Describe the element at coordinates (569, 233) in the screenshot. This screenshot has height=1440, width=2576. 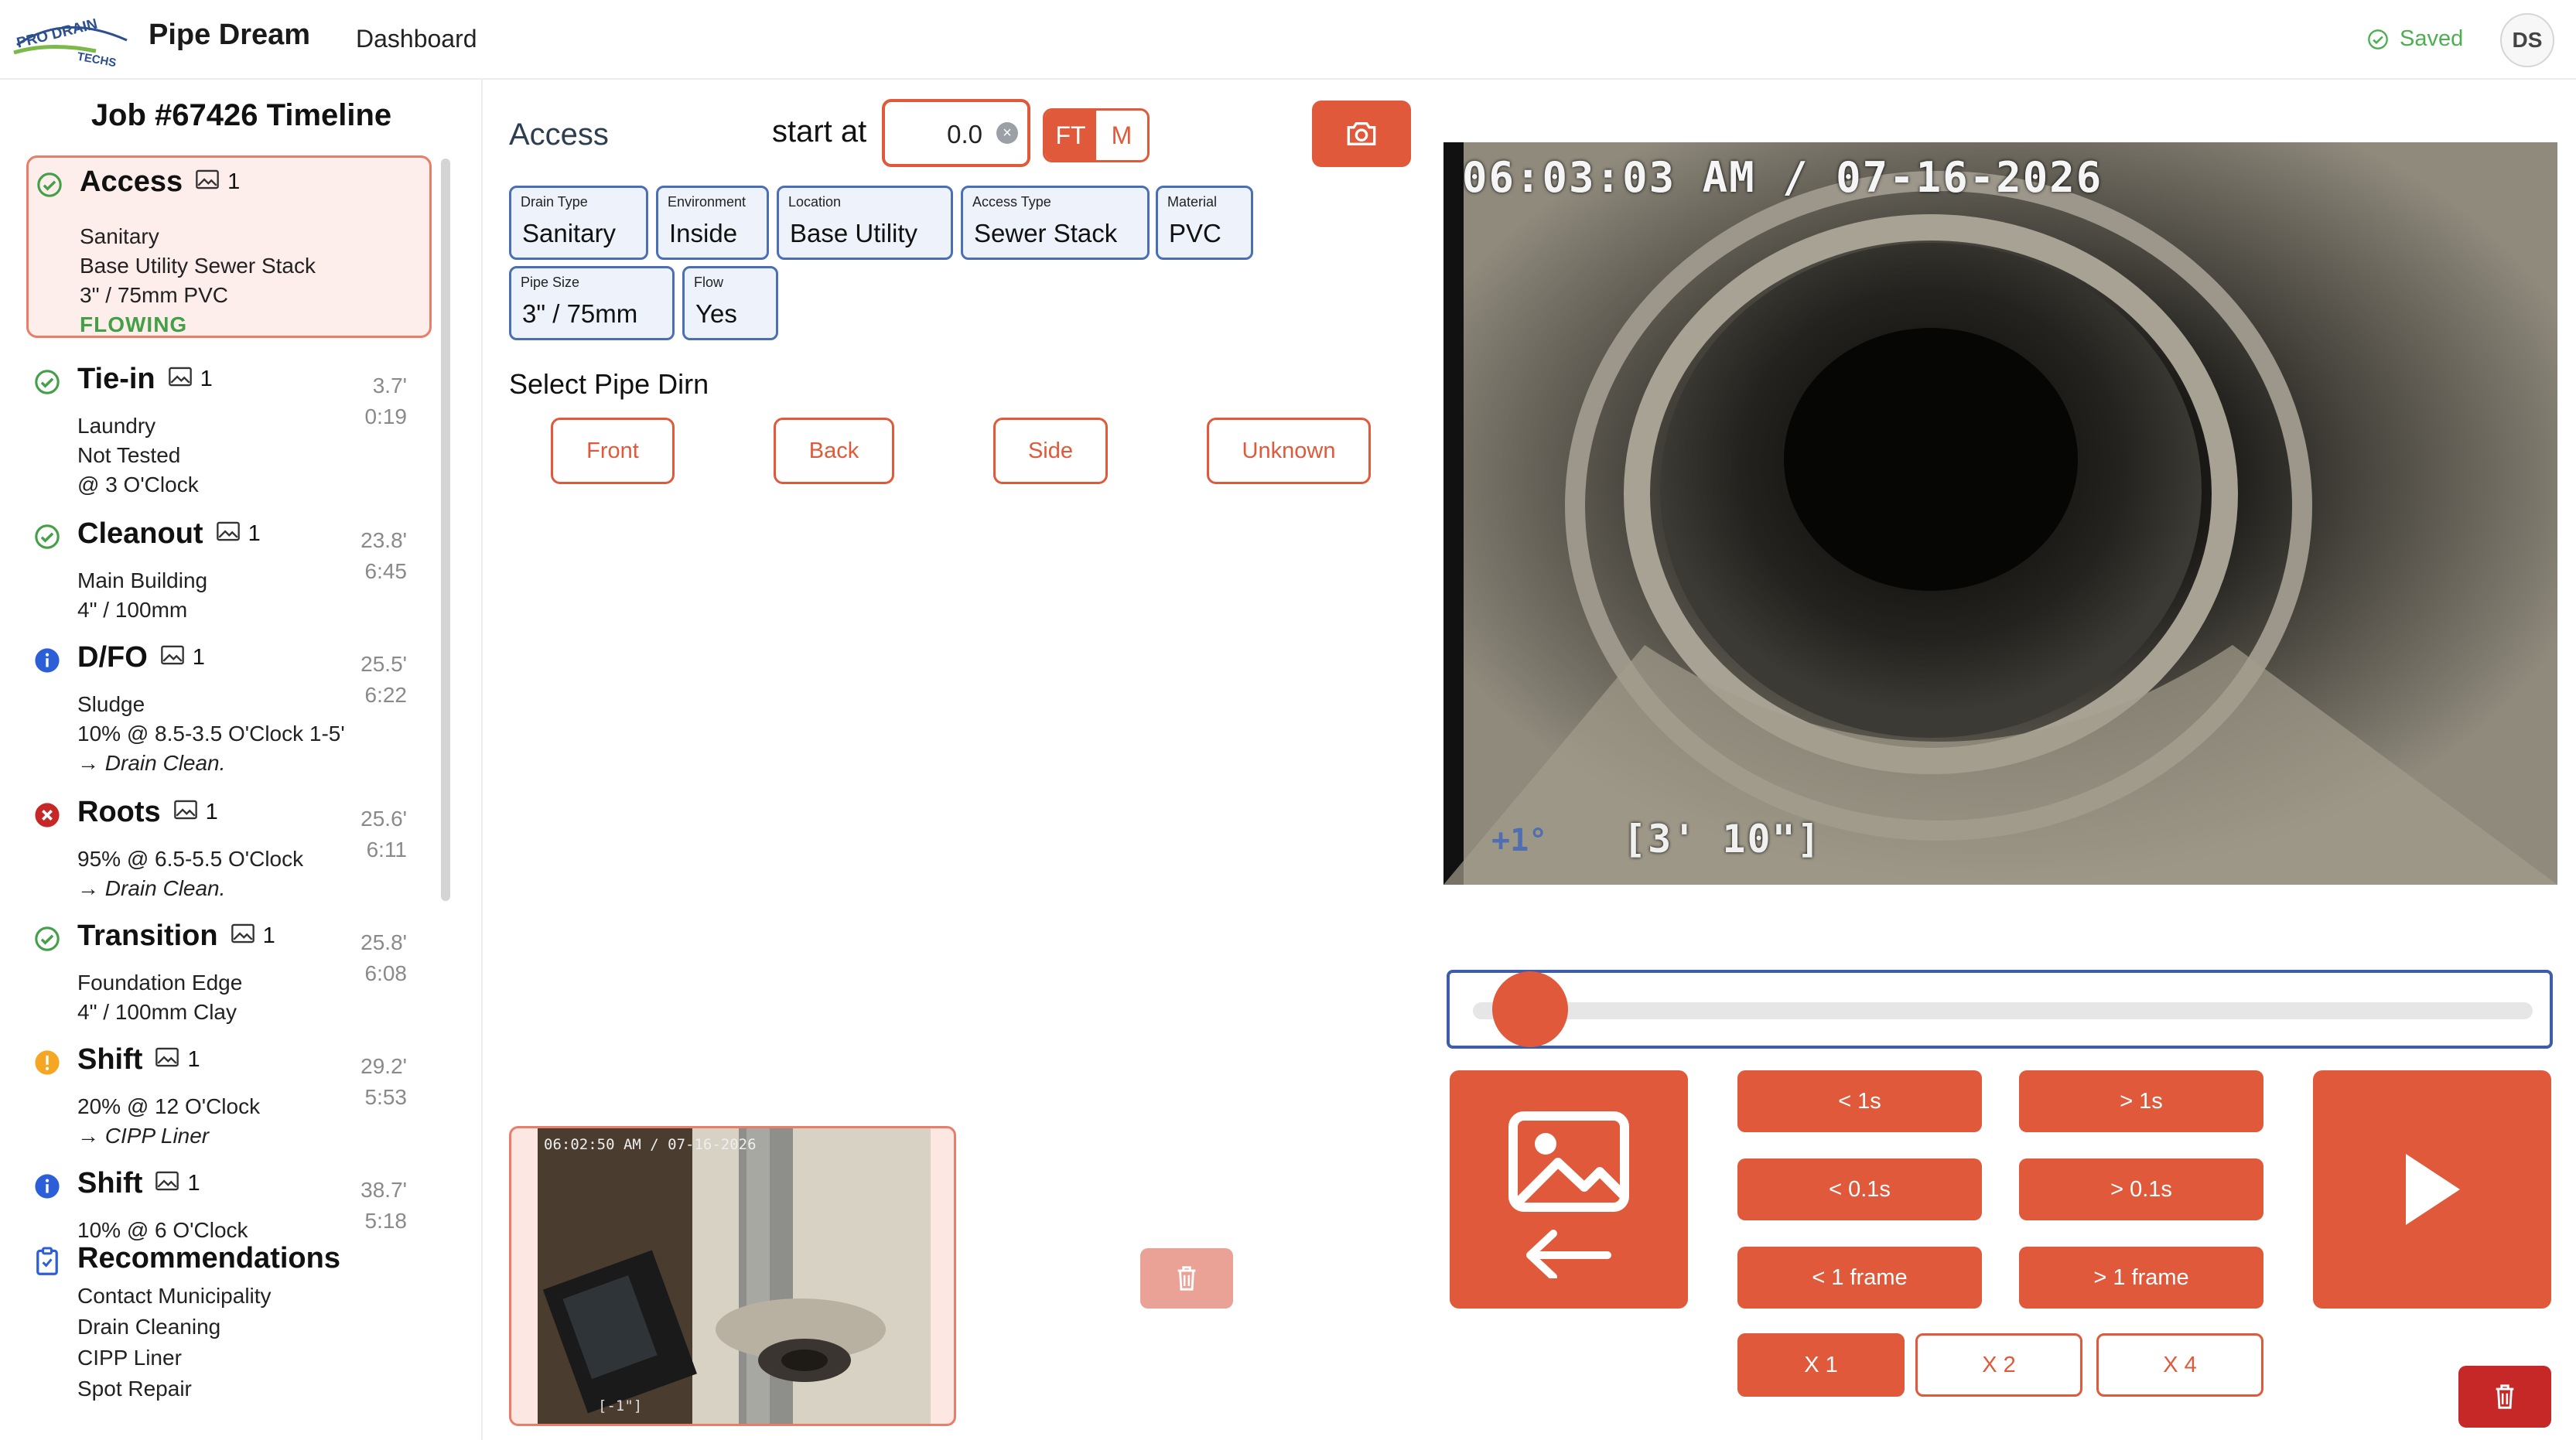
I see `attribute-value: Sanitary` at that location.